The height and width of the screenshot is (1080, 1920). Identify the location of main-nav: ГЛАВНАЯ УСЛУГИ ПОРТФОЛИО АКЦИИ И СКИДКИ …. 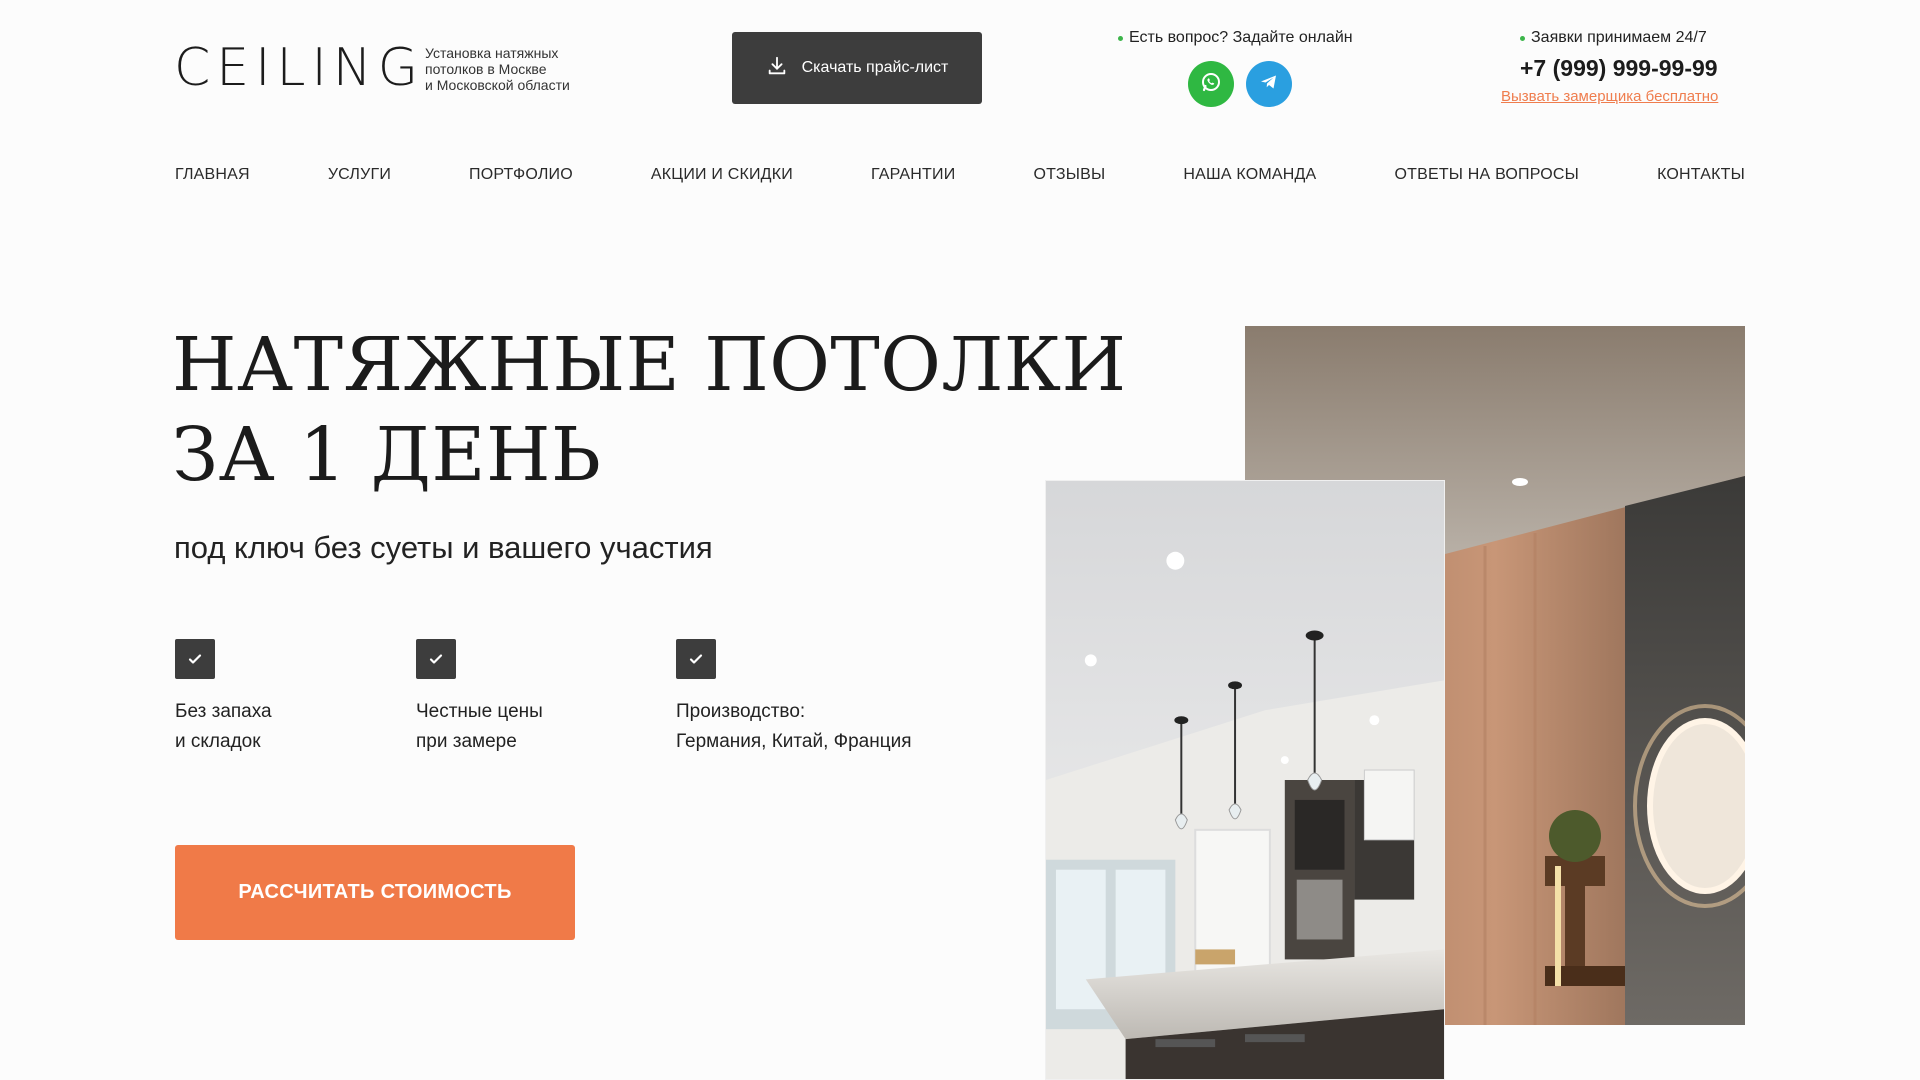
(960, 175).